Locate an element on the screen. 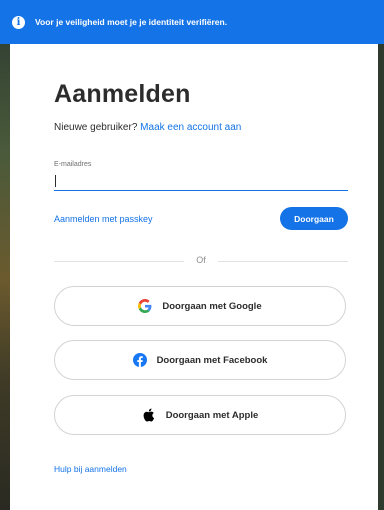 This screenshot has height=510, width=384. google-icon is located at coordinates (145, 306).